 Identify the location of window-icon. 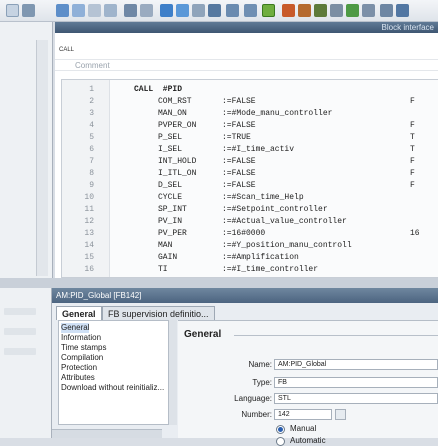
(12, 10).